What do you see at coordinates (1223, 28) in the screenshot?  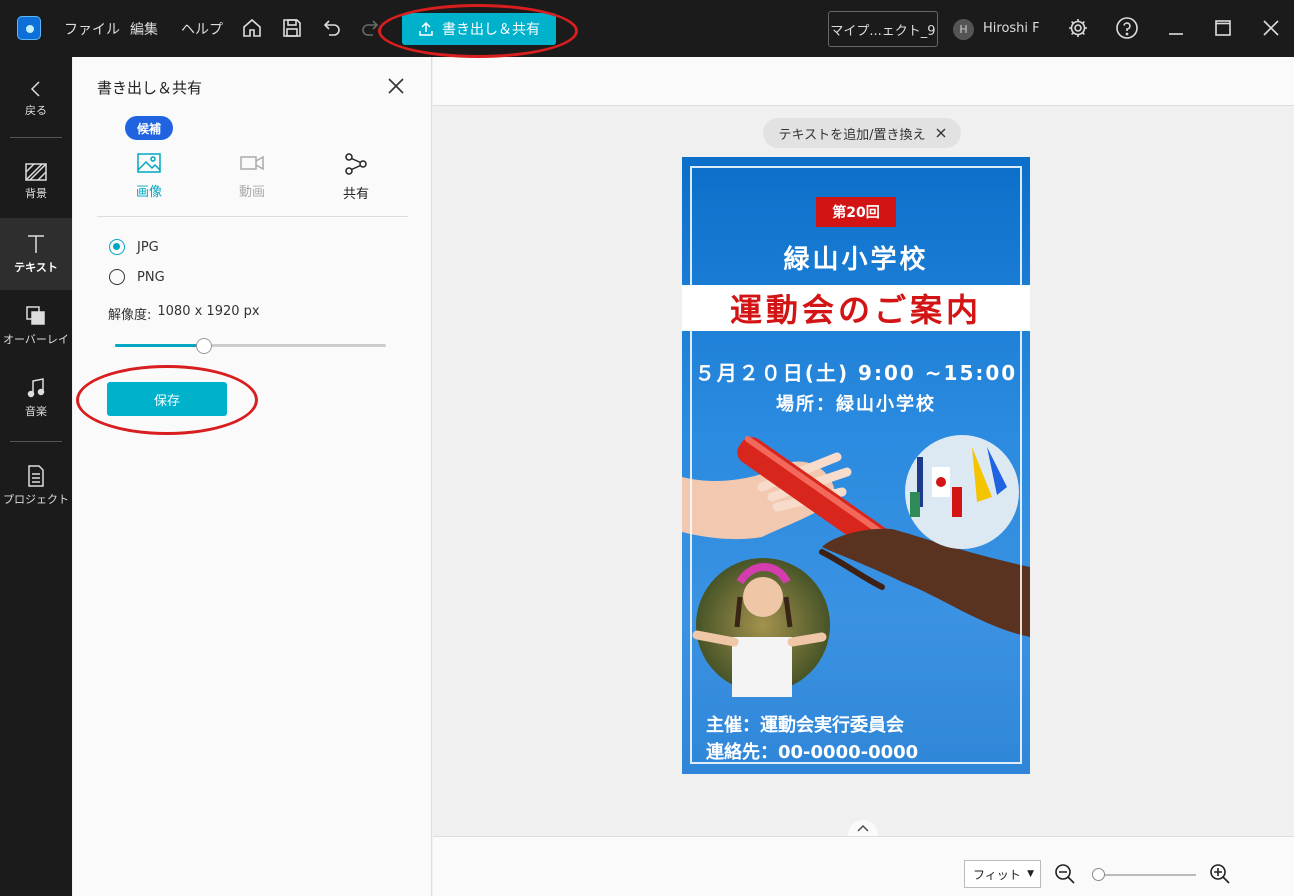 I see `maximize-icon` at bounding box center [1223, 28].